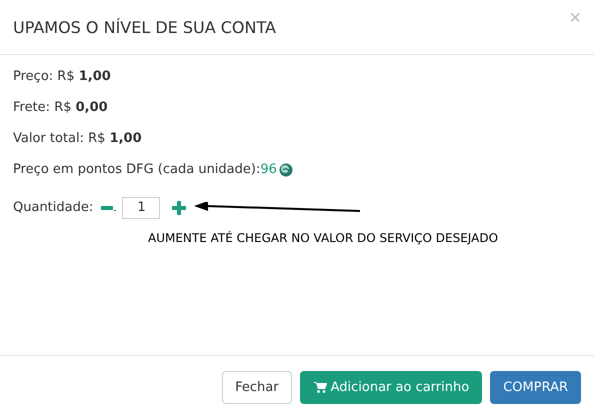 Image resolution: width=594 pixels, height=418 pixels. What do you see at coordinates (114, 211) in the screenshot?
I see `minus-mark: -` at bounding box center [114, 211].